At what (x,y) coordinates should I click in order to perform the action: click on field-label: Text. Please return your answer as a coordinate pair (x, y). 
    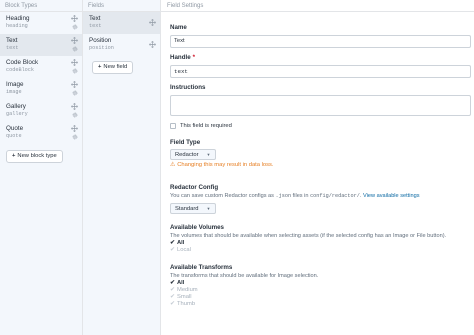
    Looking at the image, I should click on (95, 18).